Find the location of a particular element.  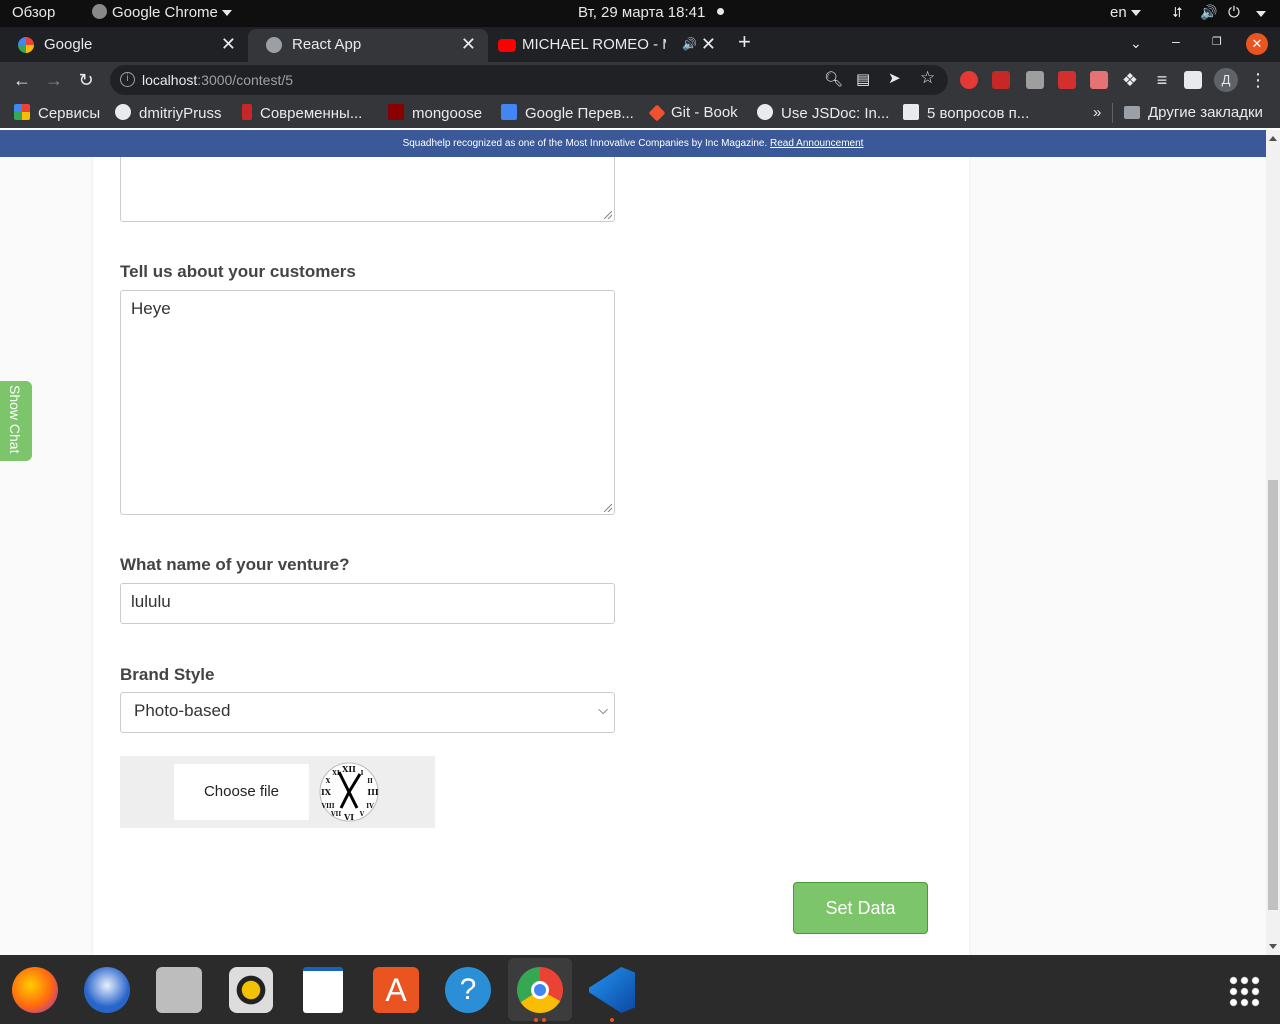

venture-name-input: lululu is located at coordinates (367, 603).